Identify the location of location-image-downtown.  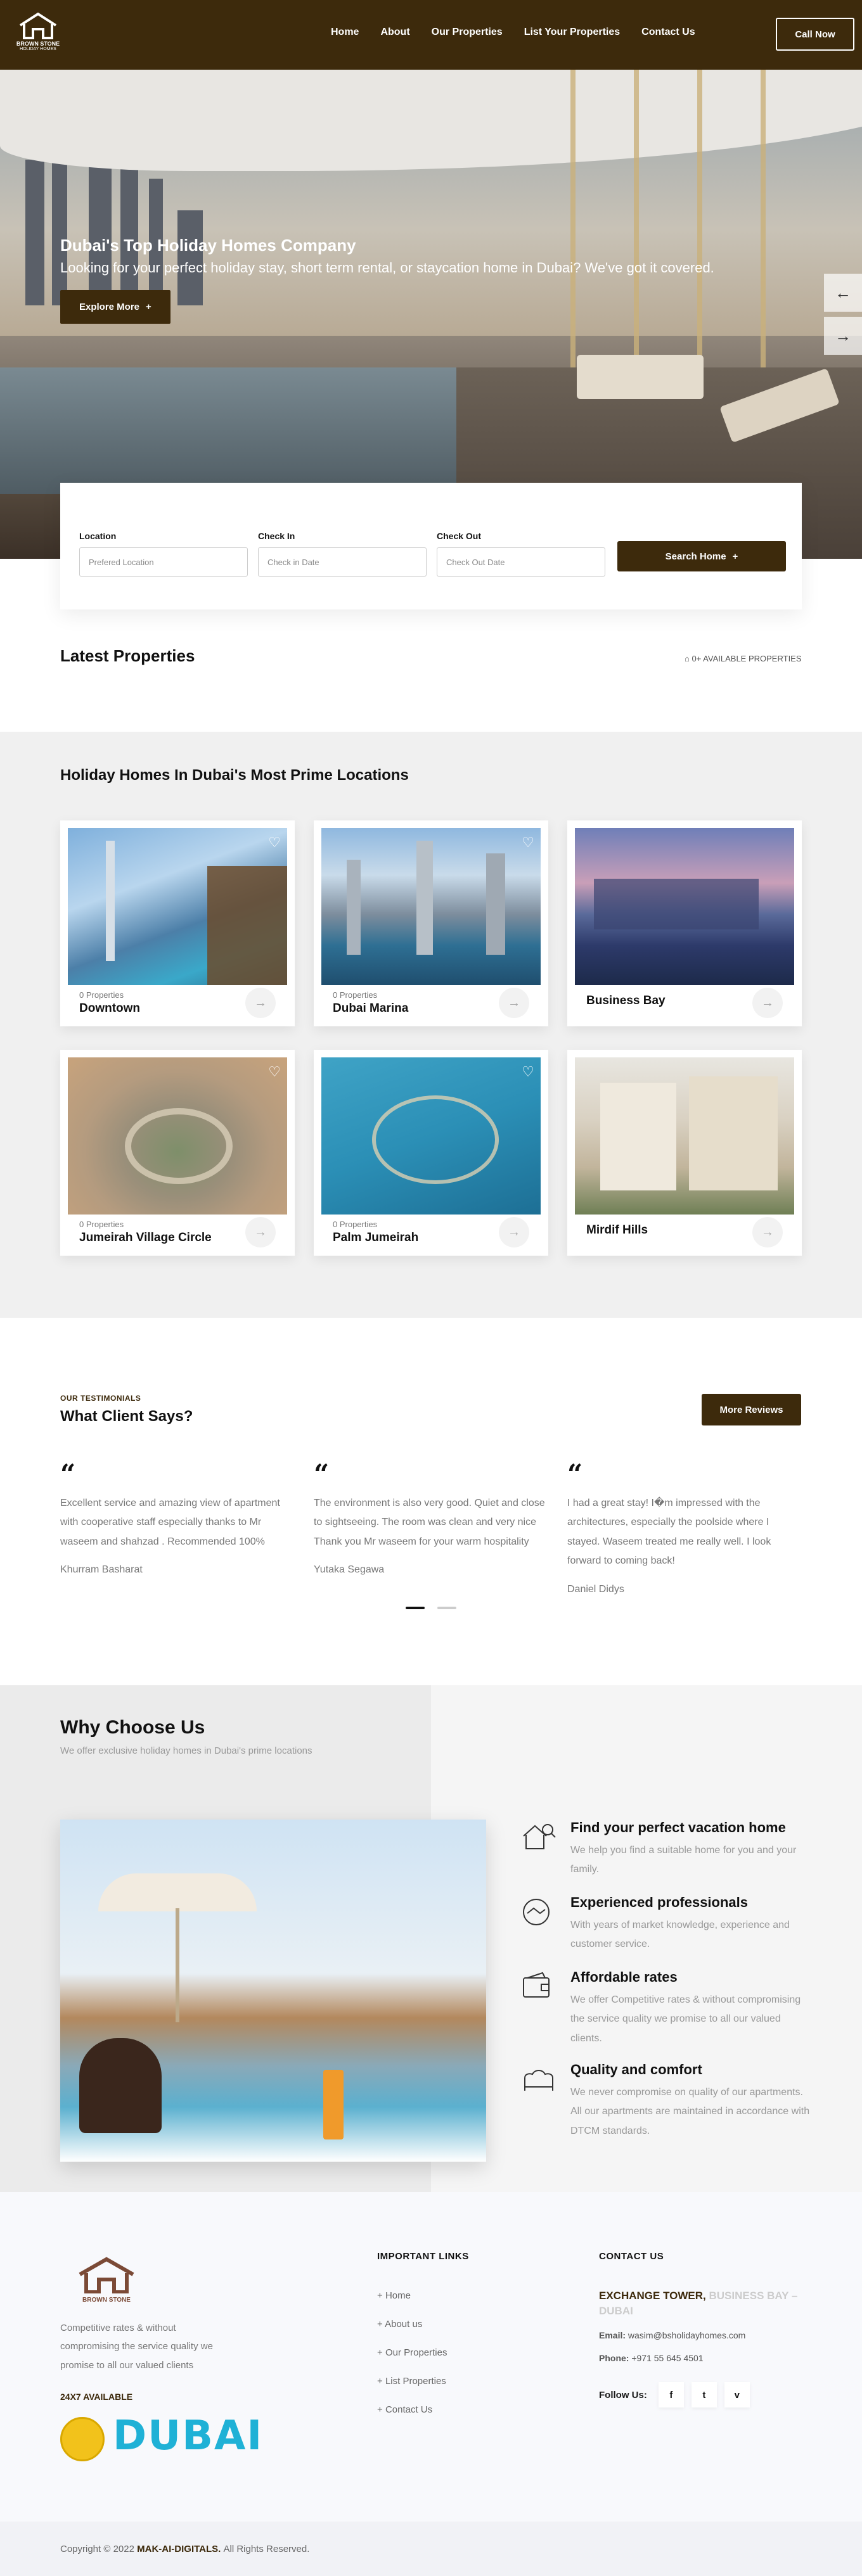
(177, 906).